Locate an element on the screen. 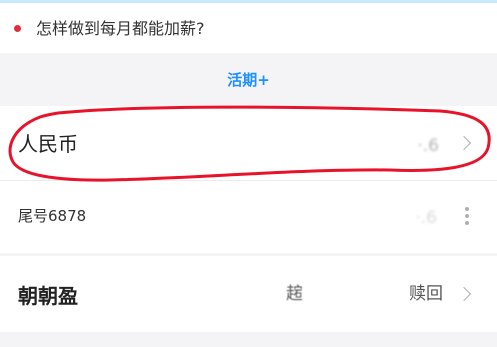 The image size is (497, 347). notice-text: 怎样做到每月都能加薪? is located at coordinates (120, 29).